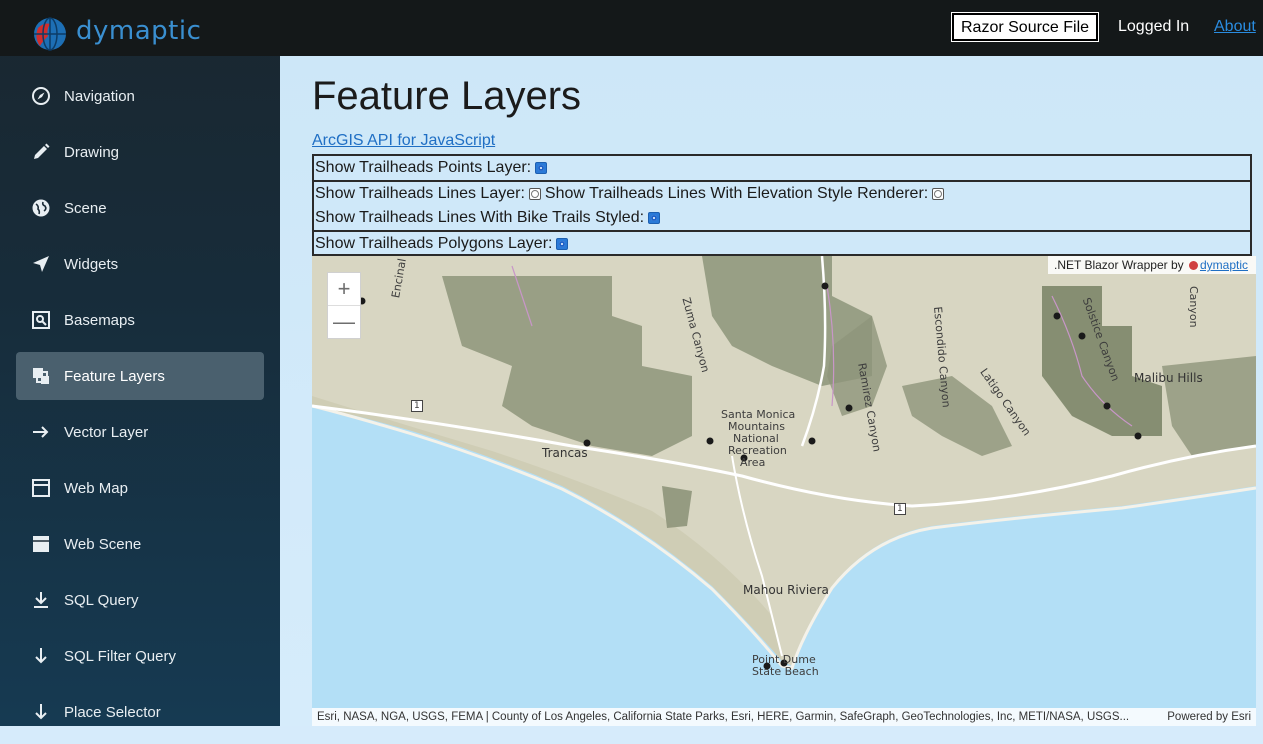 The width and height of the screenshot is (1263, 744). Describe the element at coordinates (85, 208) in the screenshot. I see `sidebar-item-label: Scene` at that location.